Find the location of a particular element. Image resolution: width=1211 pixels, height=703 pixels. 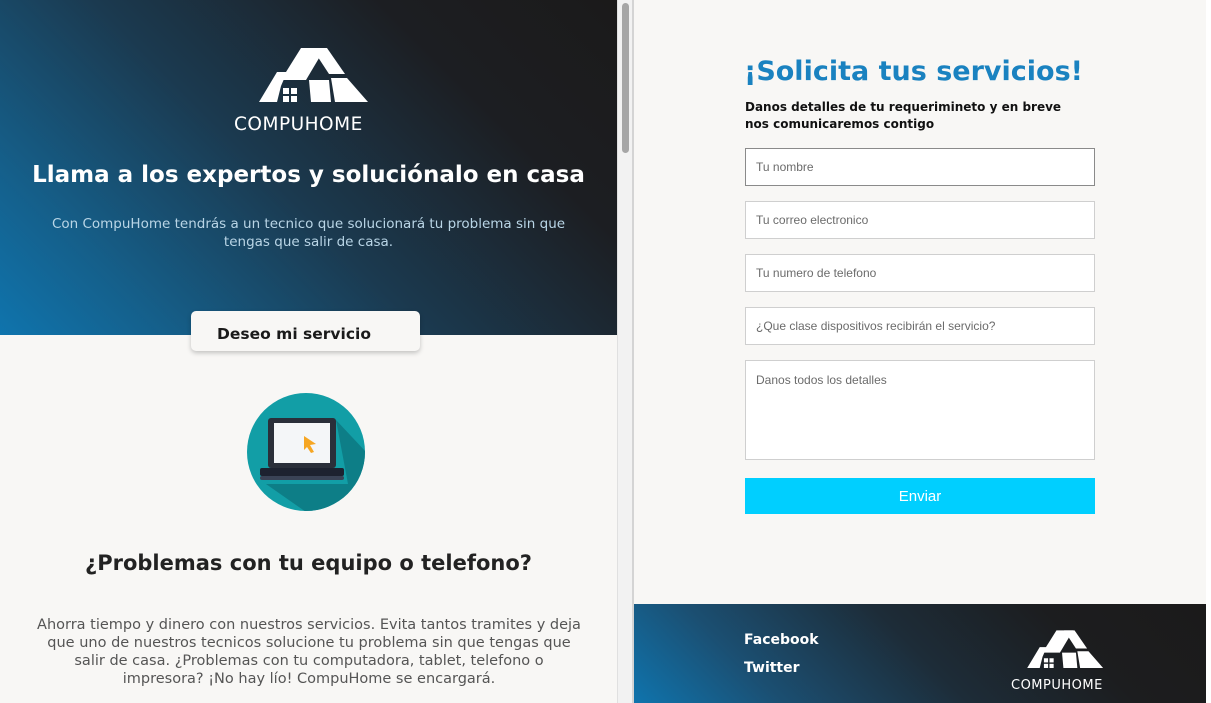

brand-wordmark: COMPUHOME is located at coordinates (298, 124).